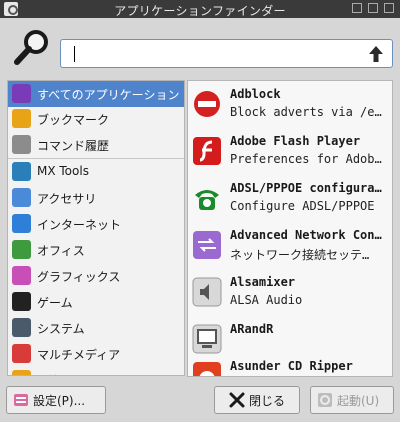 The width and height of the screenshot is (400, 422). I want to click on search-input, so click(213, 54).